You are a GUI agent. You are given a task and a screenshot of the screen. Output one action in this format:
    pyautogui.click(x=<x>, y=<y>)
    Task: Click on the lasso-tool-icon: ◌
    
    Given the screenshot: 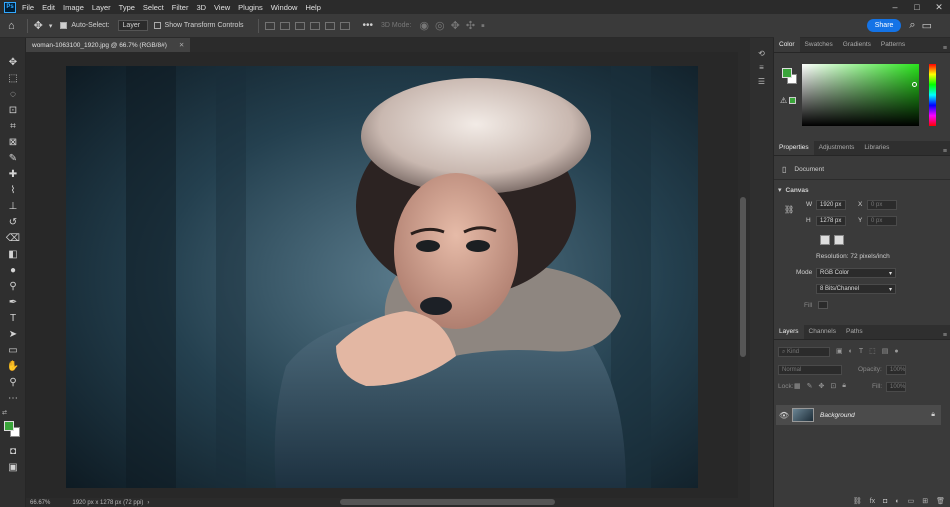 What is the action you would take?
    pyautogui.click(x=13, y=94)
    